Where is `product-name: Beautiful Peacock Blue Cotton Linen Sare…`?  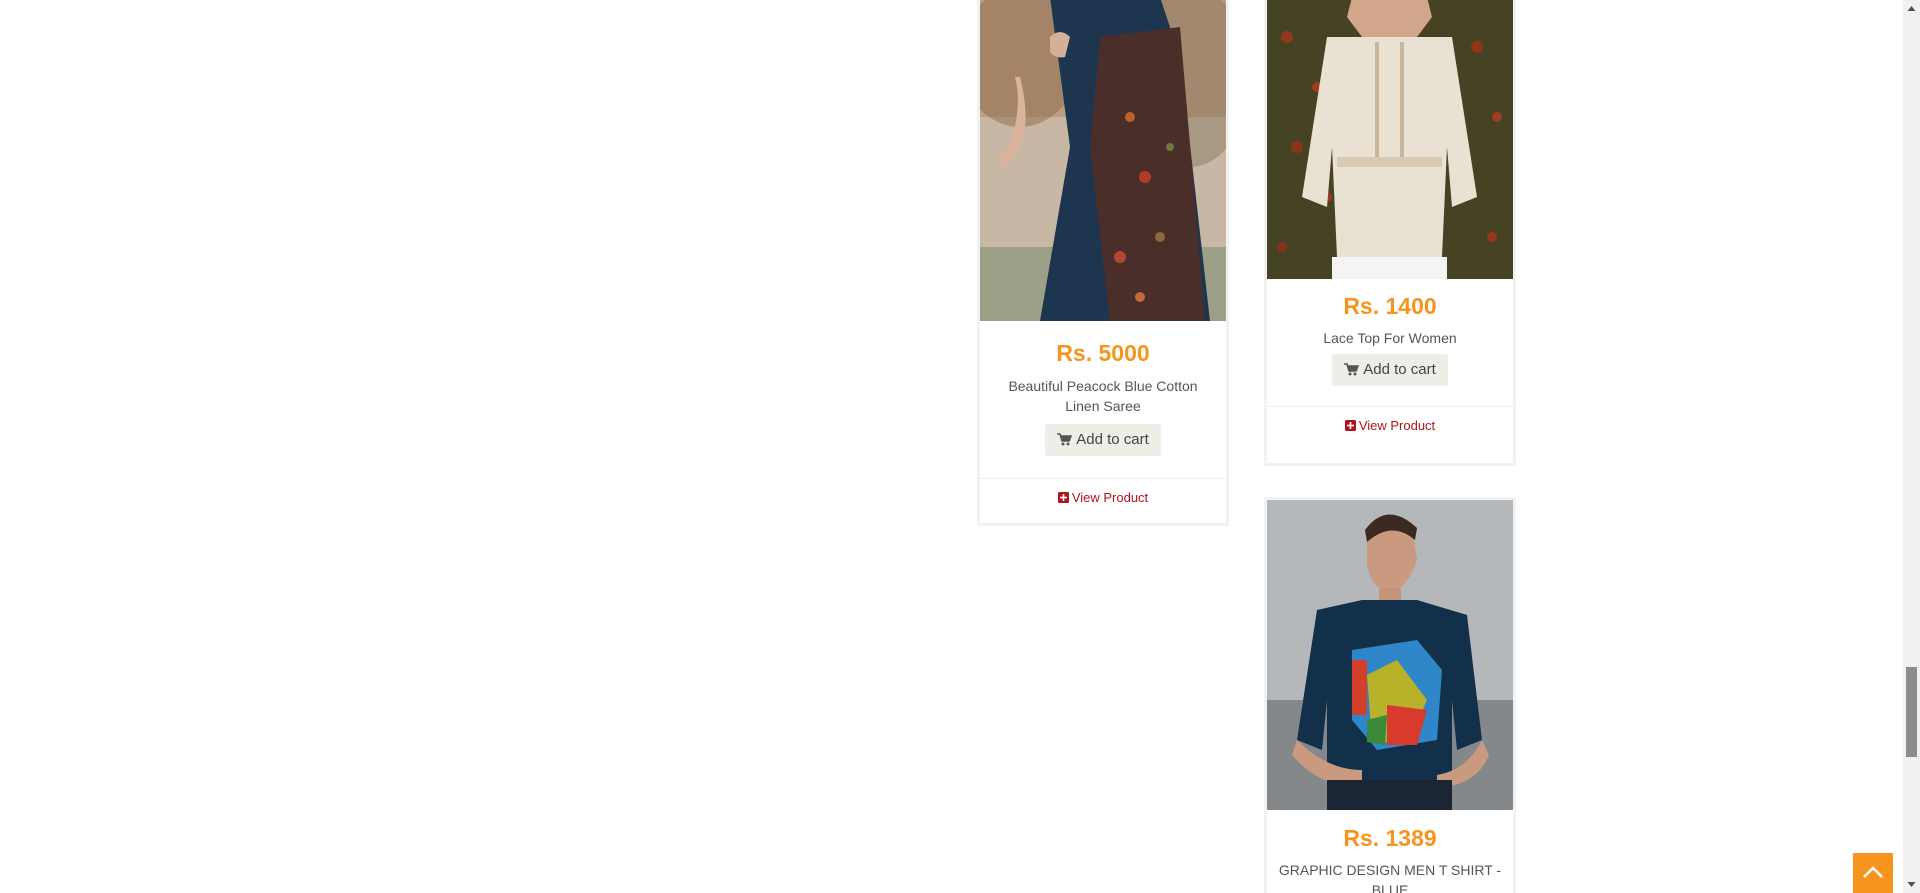 product-name: Beautiful Peacock Blue Cotton Linen Sare… is located at coordinates (1103, 396).